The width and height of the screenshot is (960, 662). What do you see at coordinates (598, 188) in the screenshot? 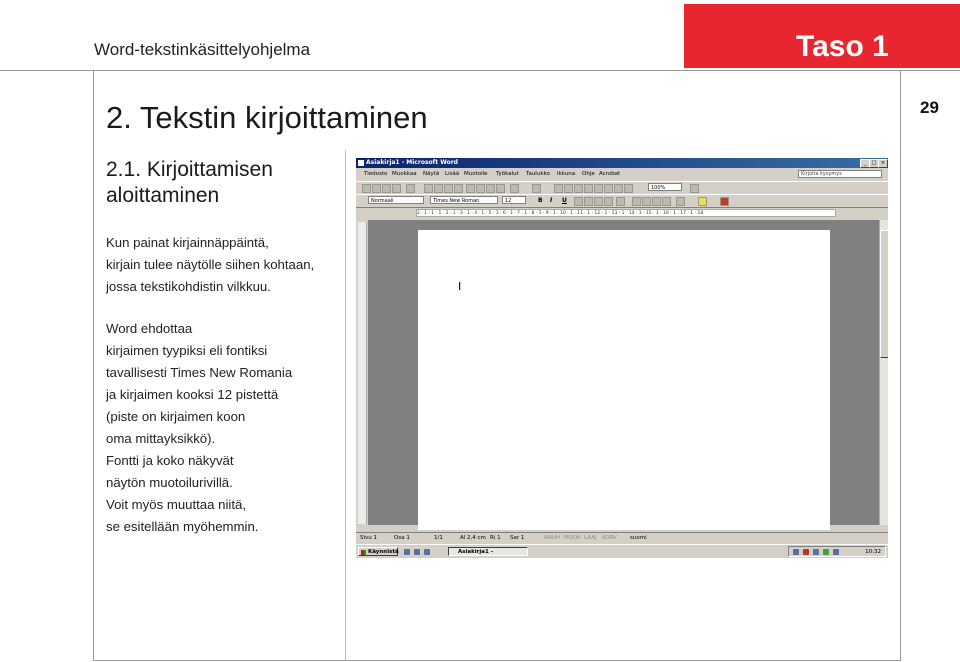
I see `columns-icon` at bounding box center [598, 188].